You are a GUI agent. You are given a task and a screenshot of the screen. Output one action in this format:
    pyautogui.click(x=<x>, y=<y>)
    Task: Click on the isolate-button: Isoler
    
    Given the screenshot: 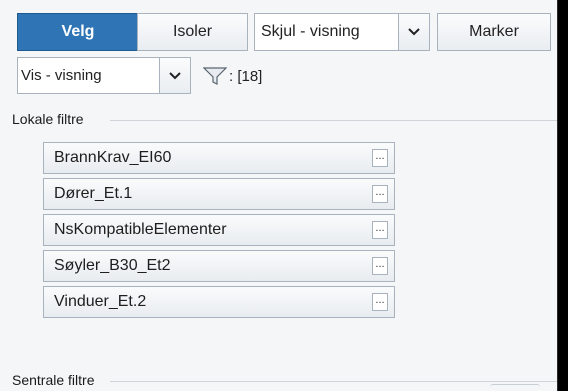 What is the action you would take?
    pyautogui.click(x=192, y=32)
    